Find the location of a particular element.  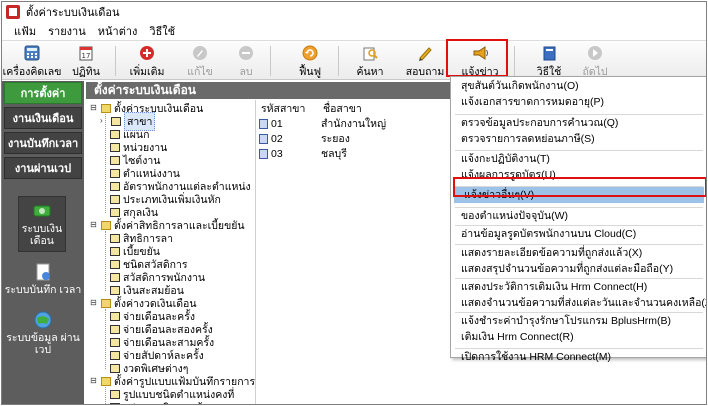

column-branch-code: รหัสสาขา is located at coordinates (290, 108).